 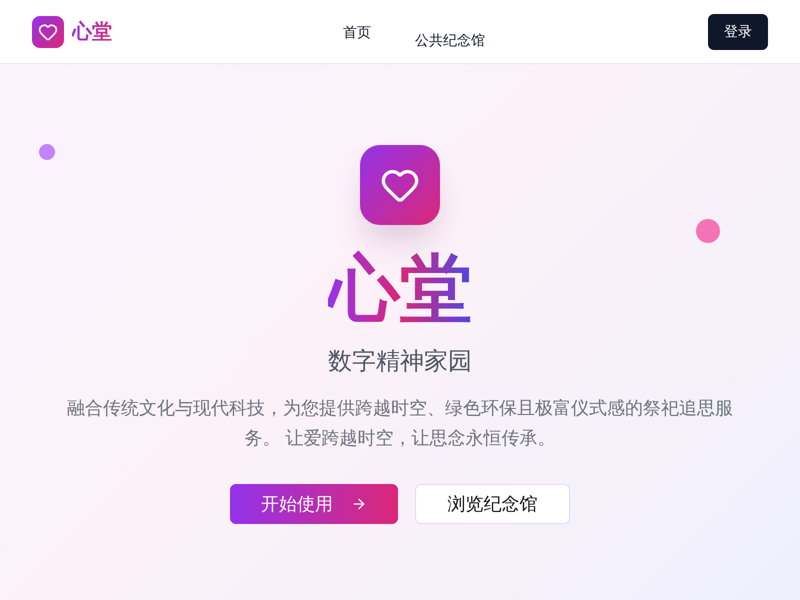 What do you see at coordinates (738, 32) in the screenshot?
I see `login-button: 登录` at bounding box center [738, 32].